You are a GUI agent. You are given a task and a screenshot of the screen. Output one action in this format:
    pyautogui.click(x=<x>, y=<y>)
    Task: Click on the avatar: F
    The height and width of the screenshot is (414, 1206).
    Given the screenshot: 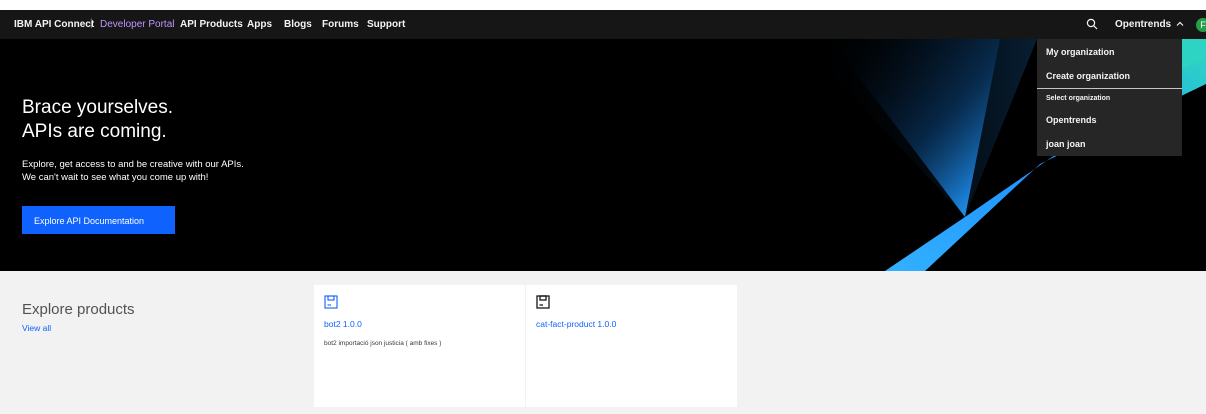 What is the action you would take?
    pyautogui.click(x=1201, y=25)
    